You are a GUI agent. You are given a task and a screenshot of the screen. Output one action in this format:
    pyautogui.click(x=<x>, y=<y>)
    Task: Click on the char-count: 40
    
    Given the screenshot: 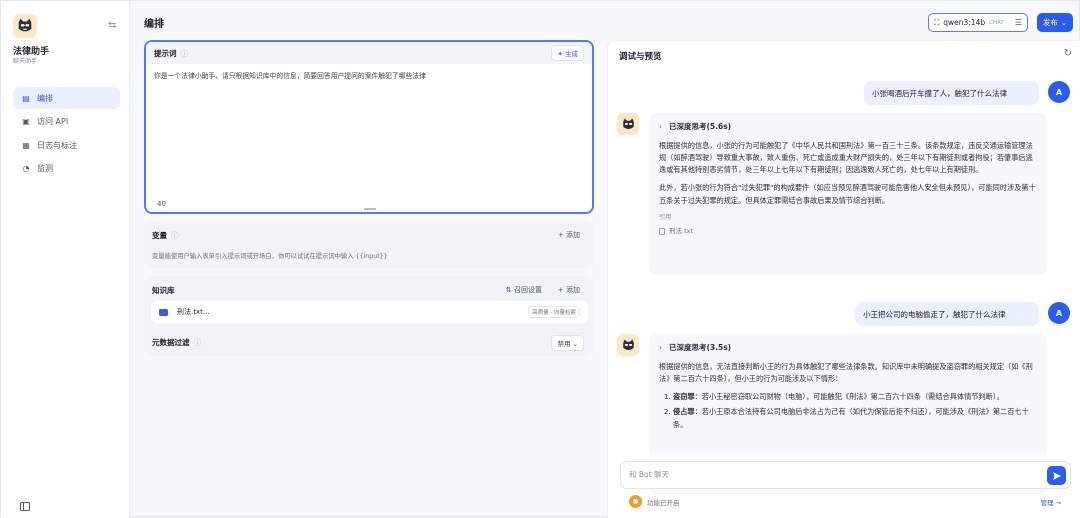 What is the action you would take?
    pyautogui.click(x=161, y=204)
    